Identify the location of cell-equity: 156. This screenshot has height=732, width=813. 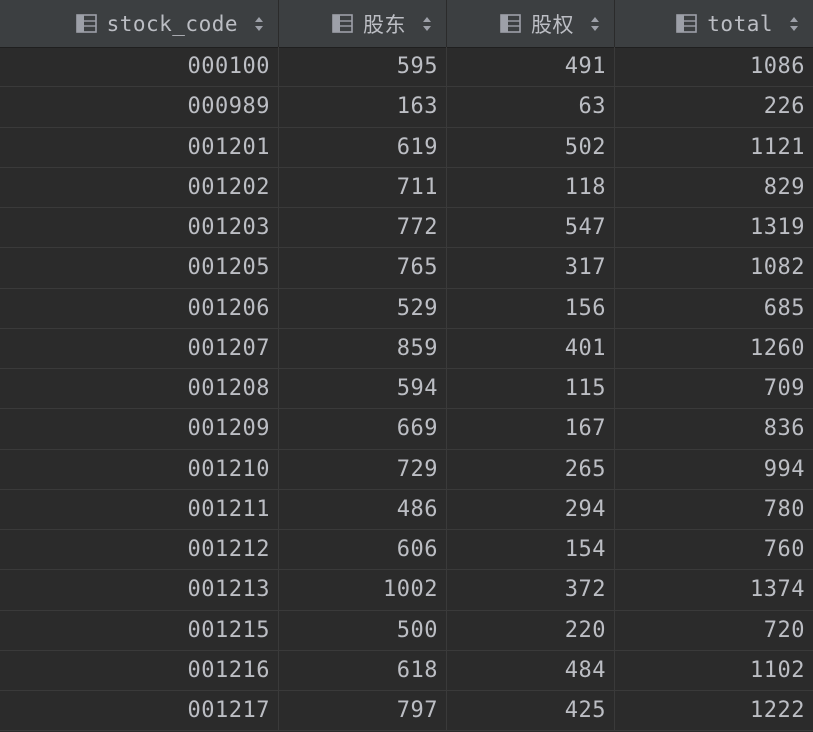
(531, 308).